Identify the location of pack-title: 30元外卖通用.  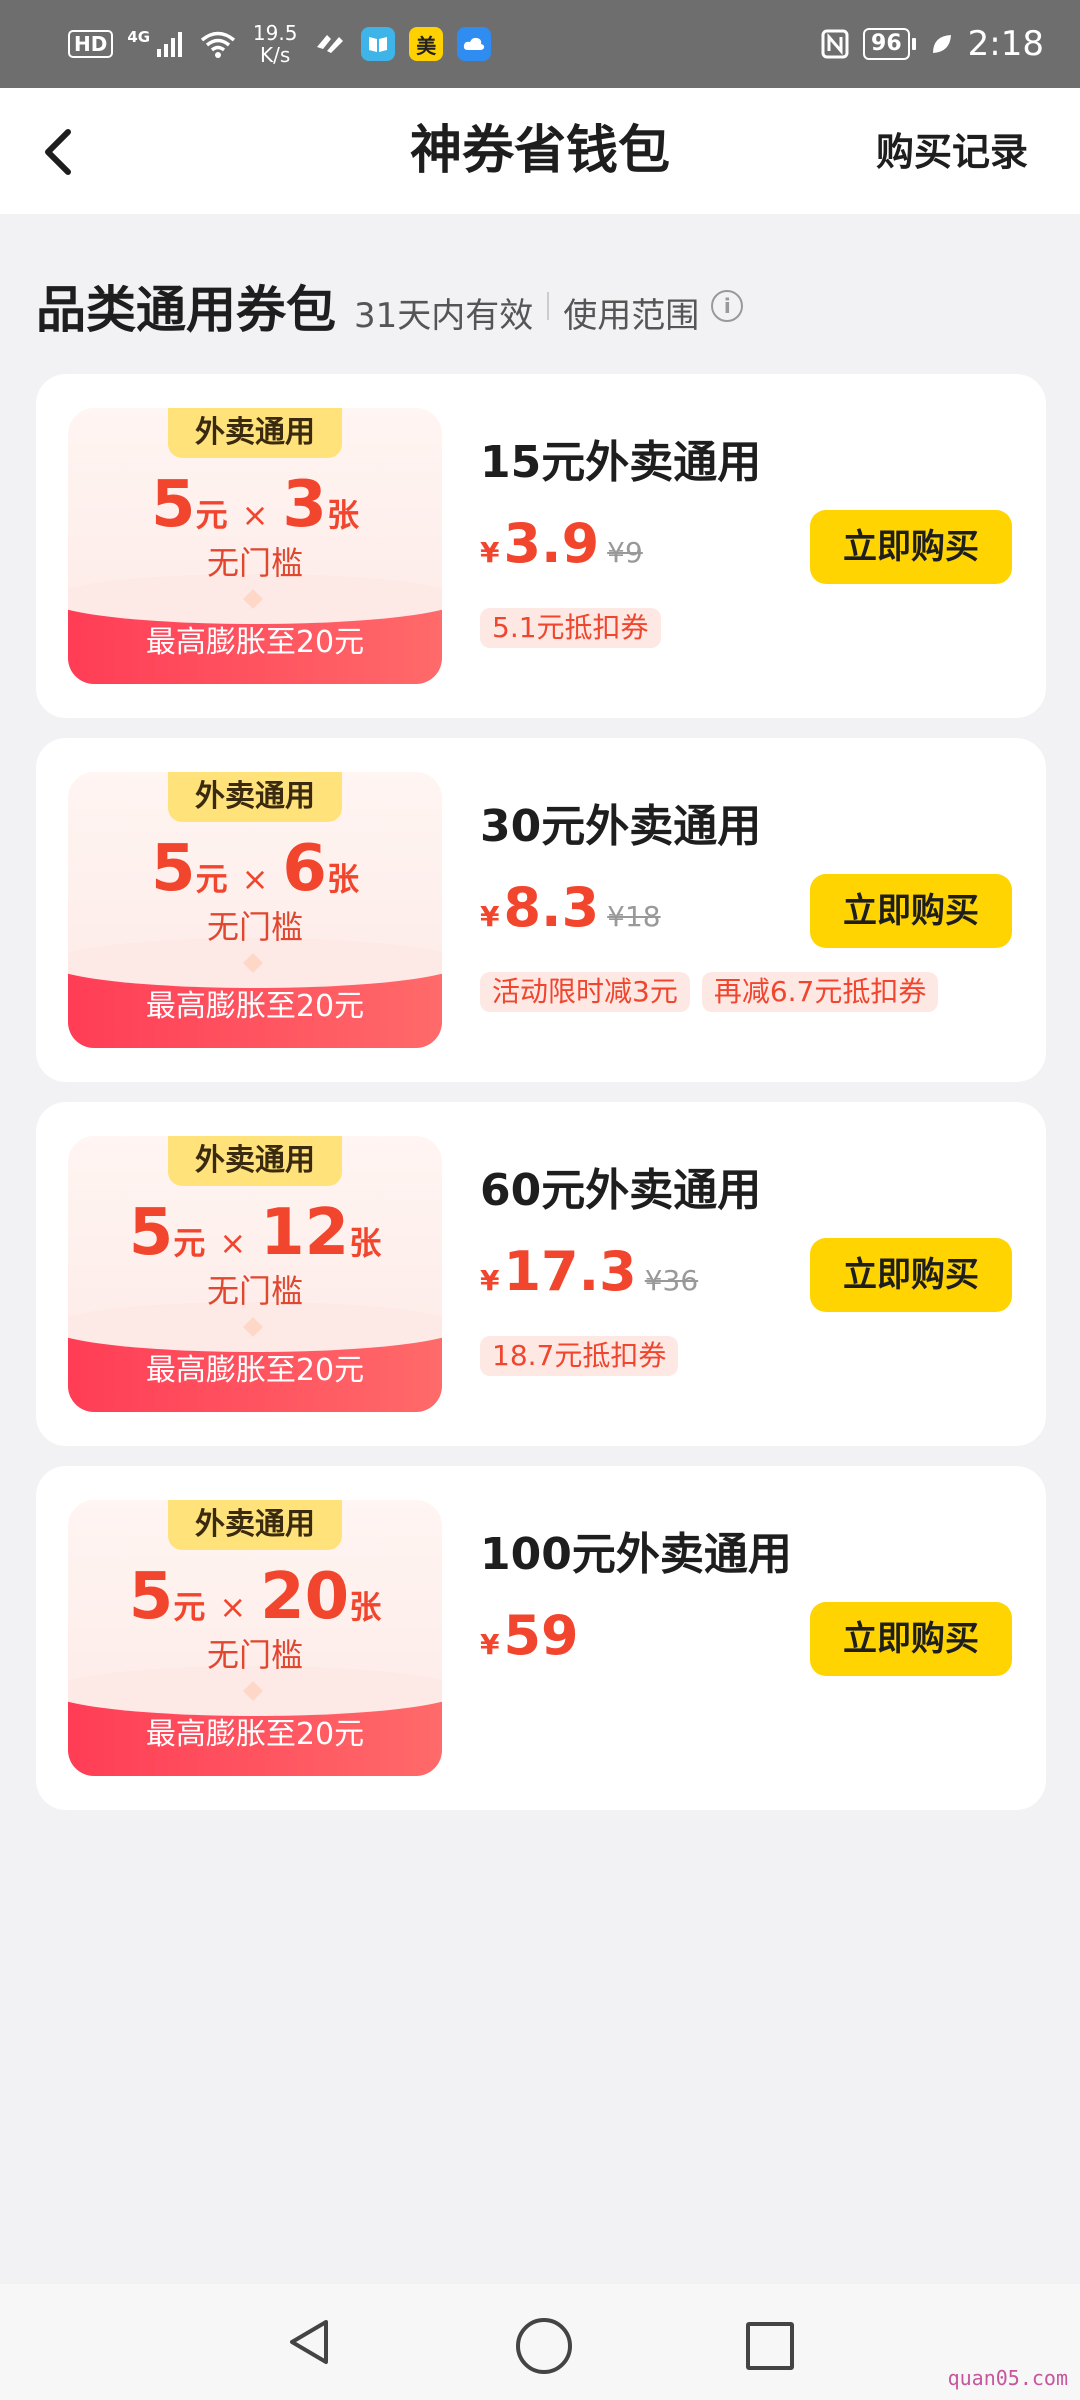
(621, 826).